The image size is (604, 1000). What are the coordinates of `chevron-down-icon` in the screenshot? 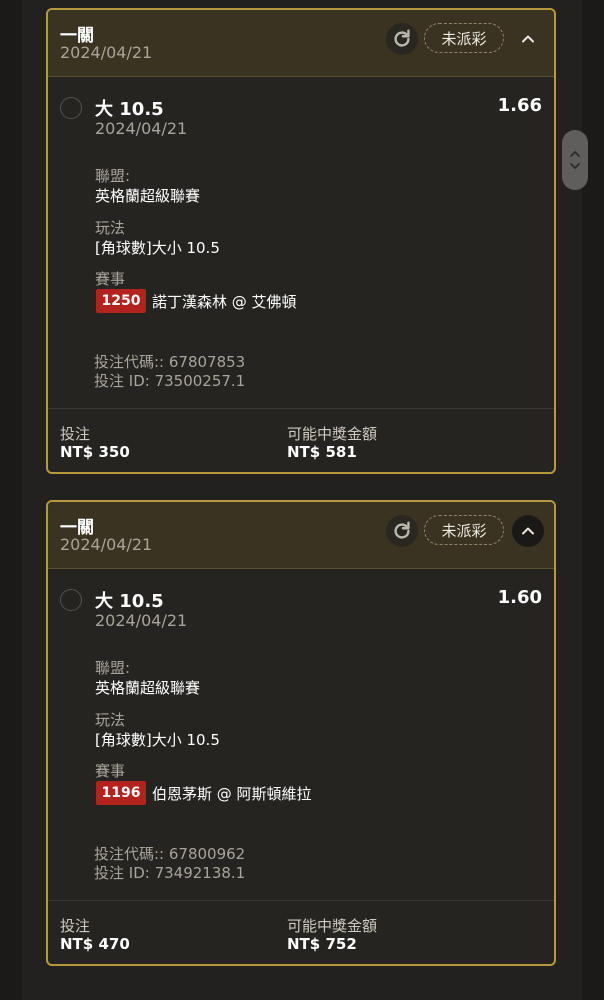 It's located at (575, 166).